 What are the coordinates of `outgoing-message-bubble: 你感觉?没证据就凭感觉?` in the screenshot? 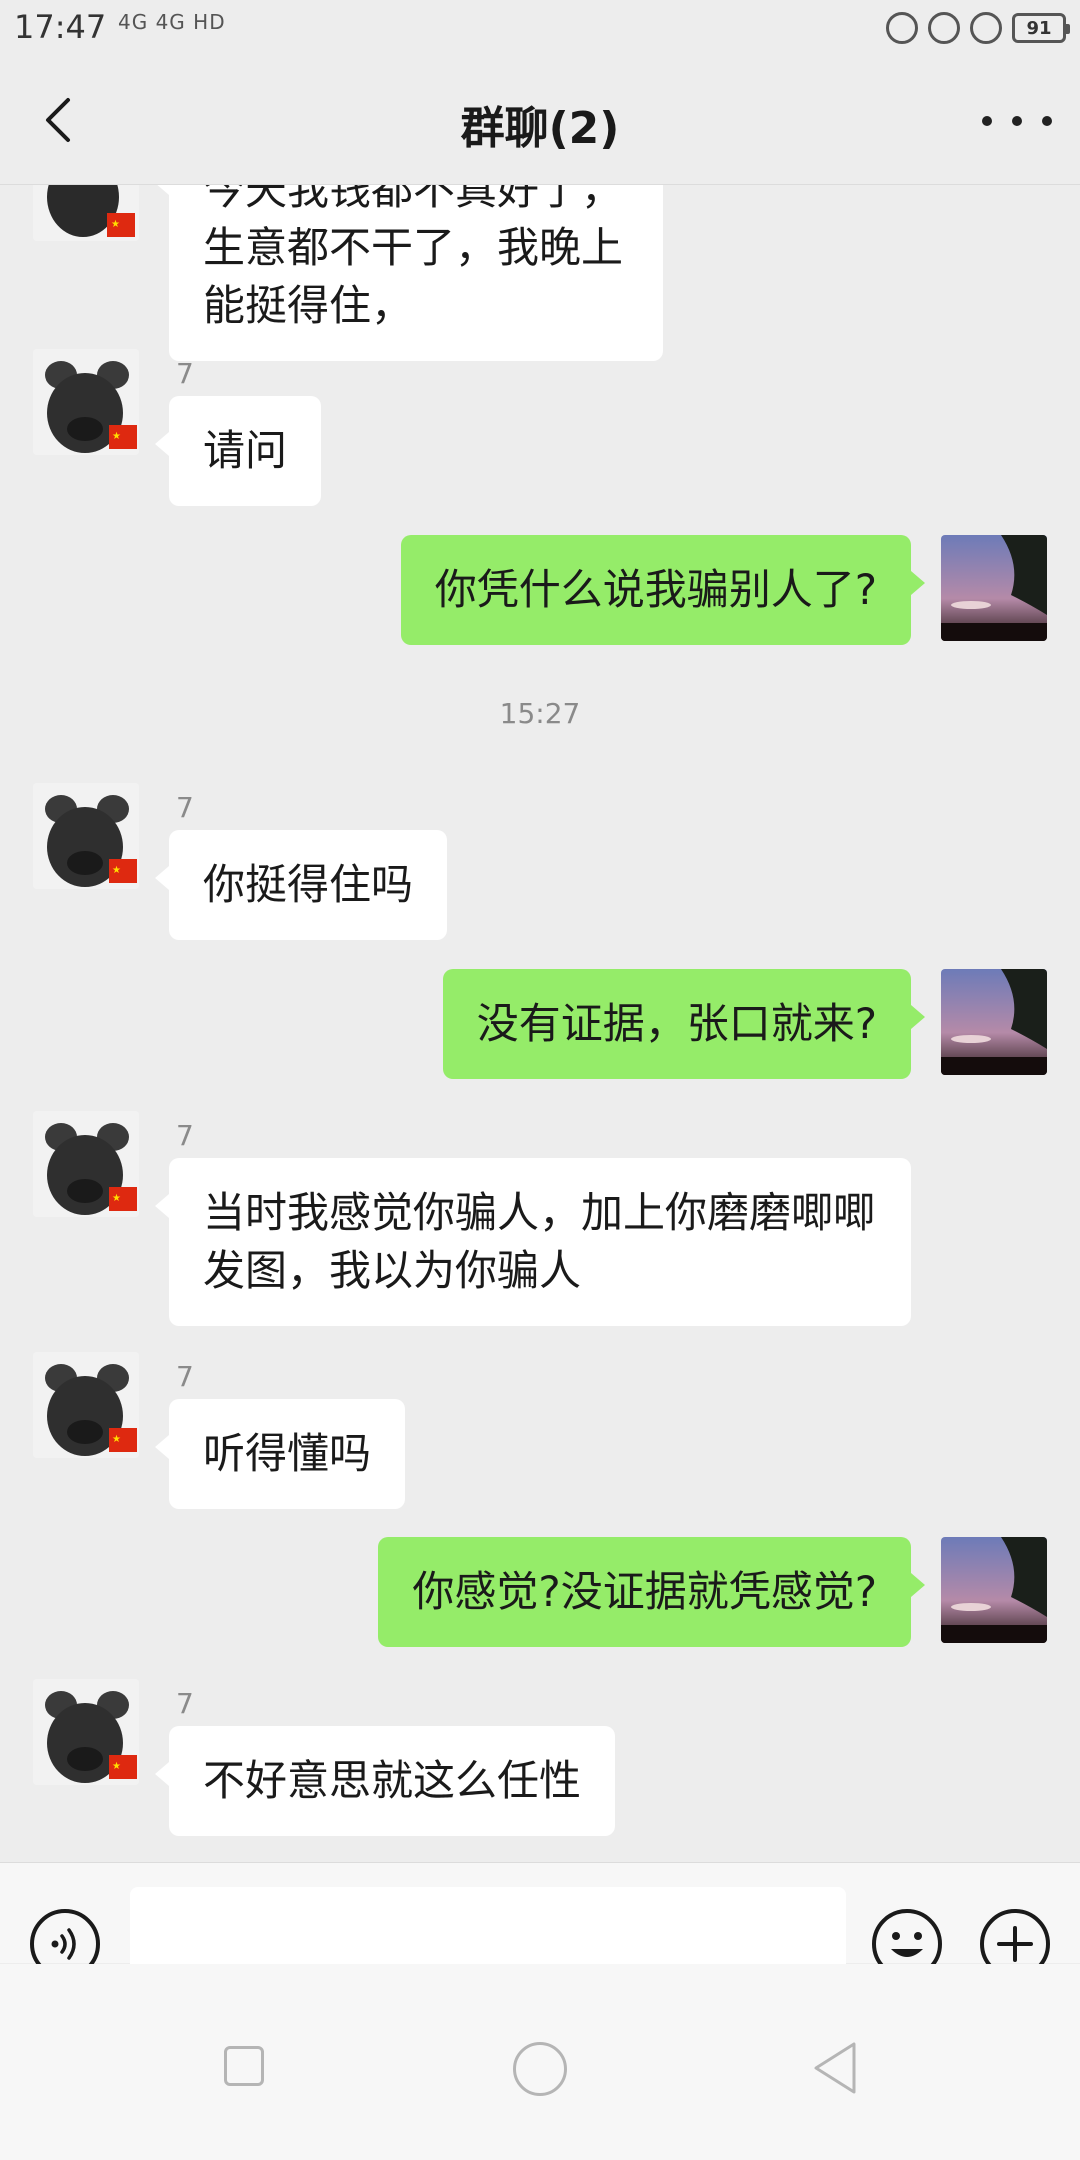 It's located at (651, 1592).